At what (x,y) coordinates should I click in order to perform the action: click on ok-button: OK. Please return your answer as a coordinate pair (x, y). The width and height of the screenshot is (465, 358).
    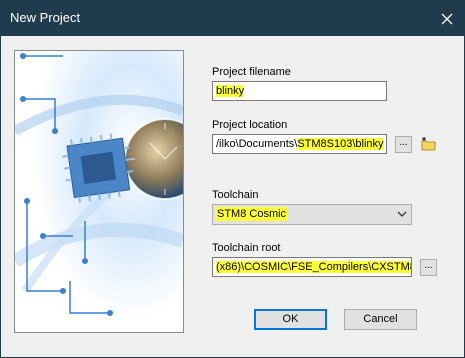
    Looking at the image, I should click on (290, 319).